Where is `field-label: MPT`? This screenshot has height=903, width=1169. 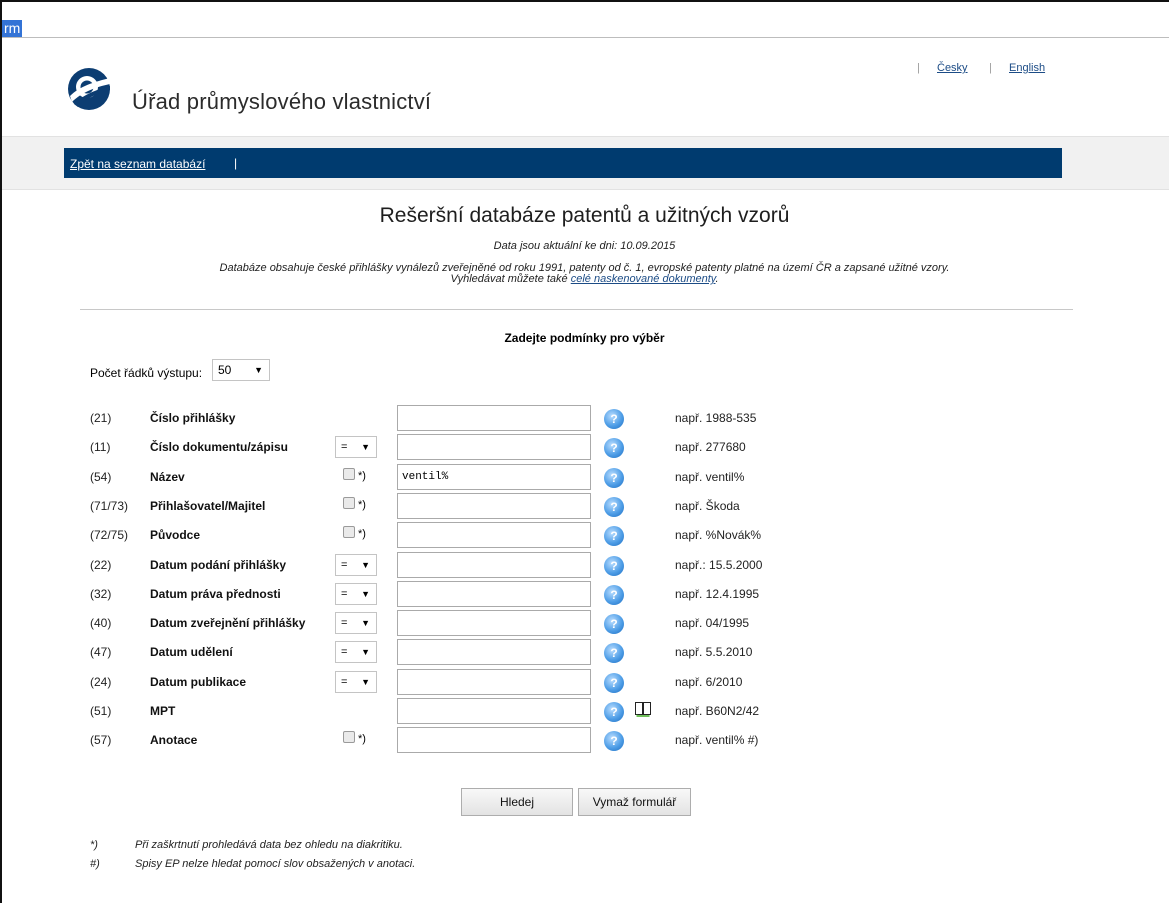
field-label: MPT is located at coordinates (163, 711).